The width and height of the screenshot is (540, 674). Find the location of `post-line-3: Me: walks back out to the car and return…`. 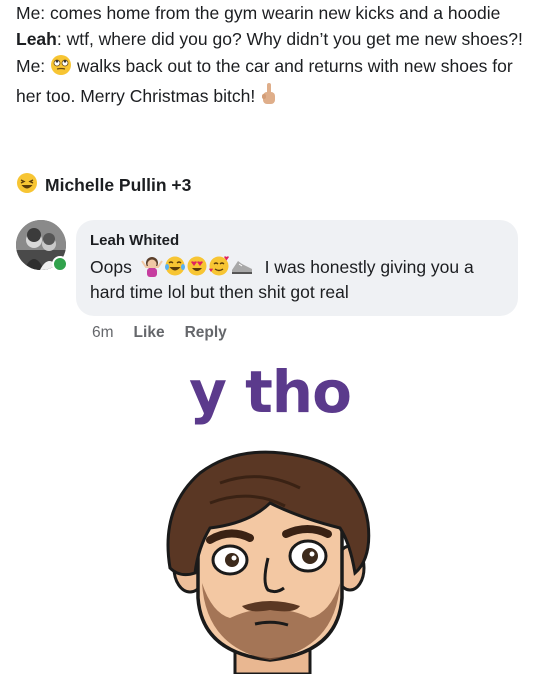

post-line-3: Me: walks back out to the car and return… is located at coordinates (271, 83).